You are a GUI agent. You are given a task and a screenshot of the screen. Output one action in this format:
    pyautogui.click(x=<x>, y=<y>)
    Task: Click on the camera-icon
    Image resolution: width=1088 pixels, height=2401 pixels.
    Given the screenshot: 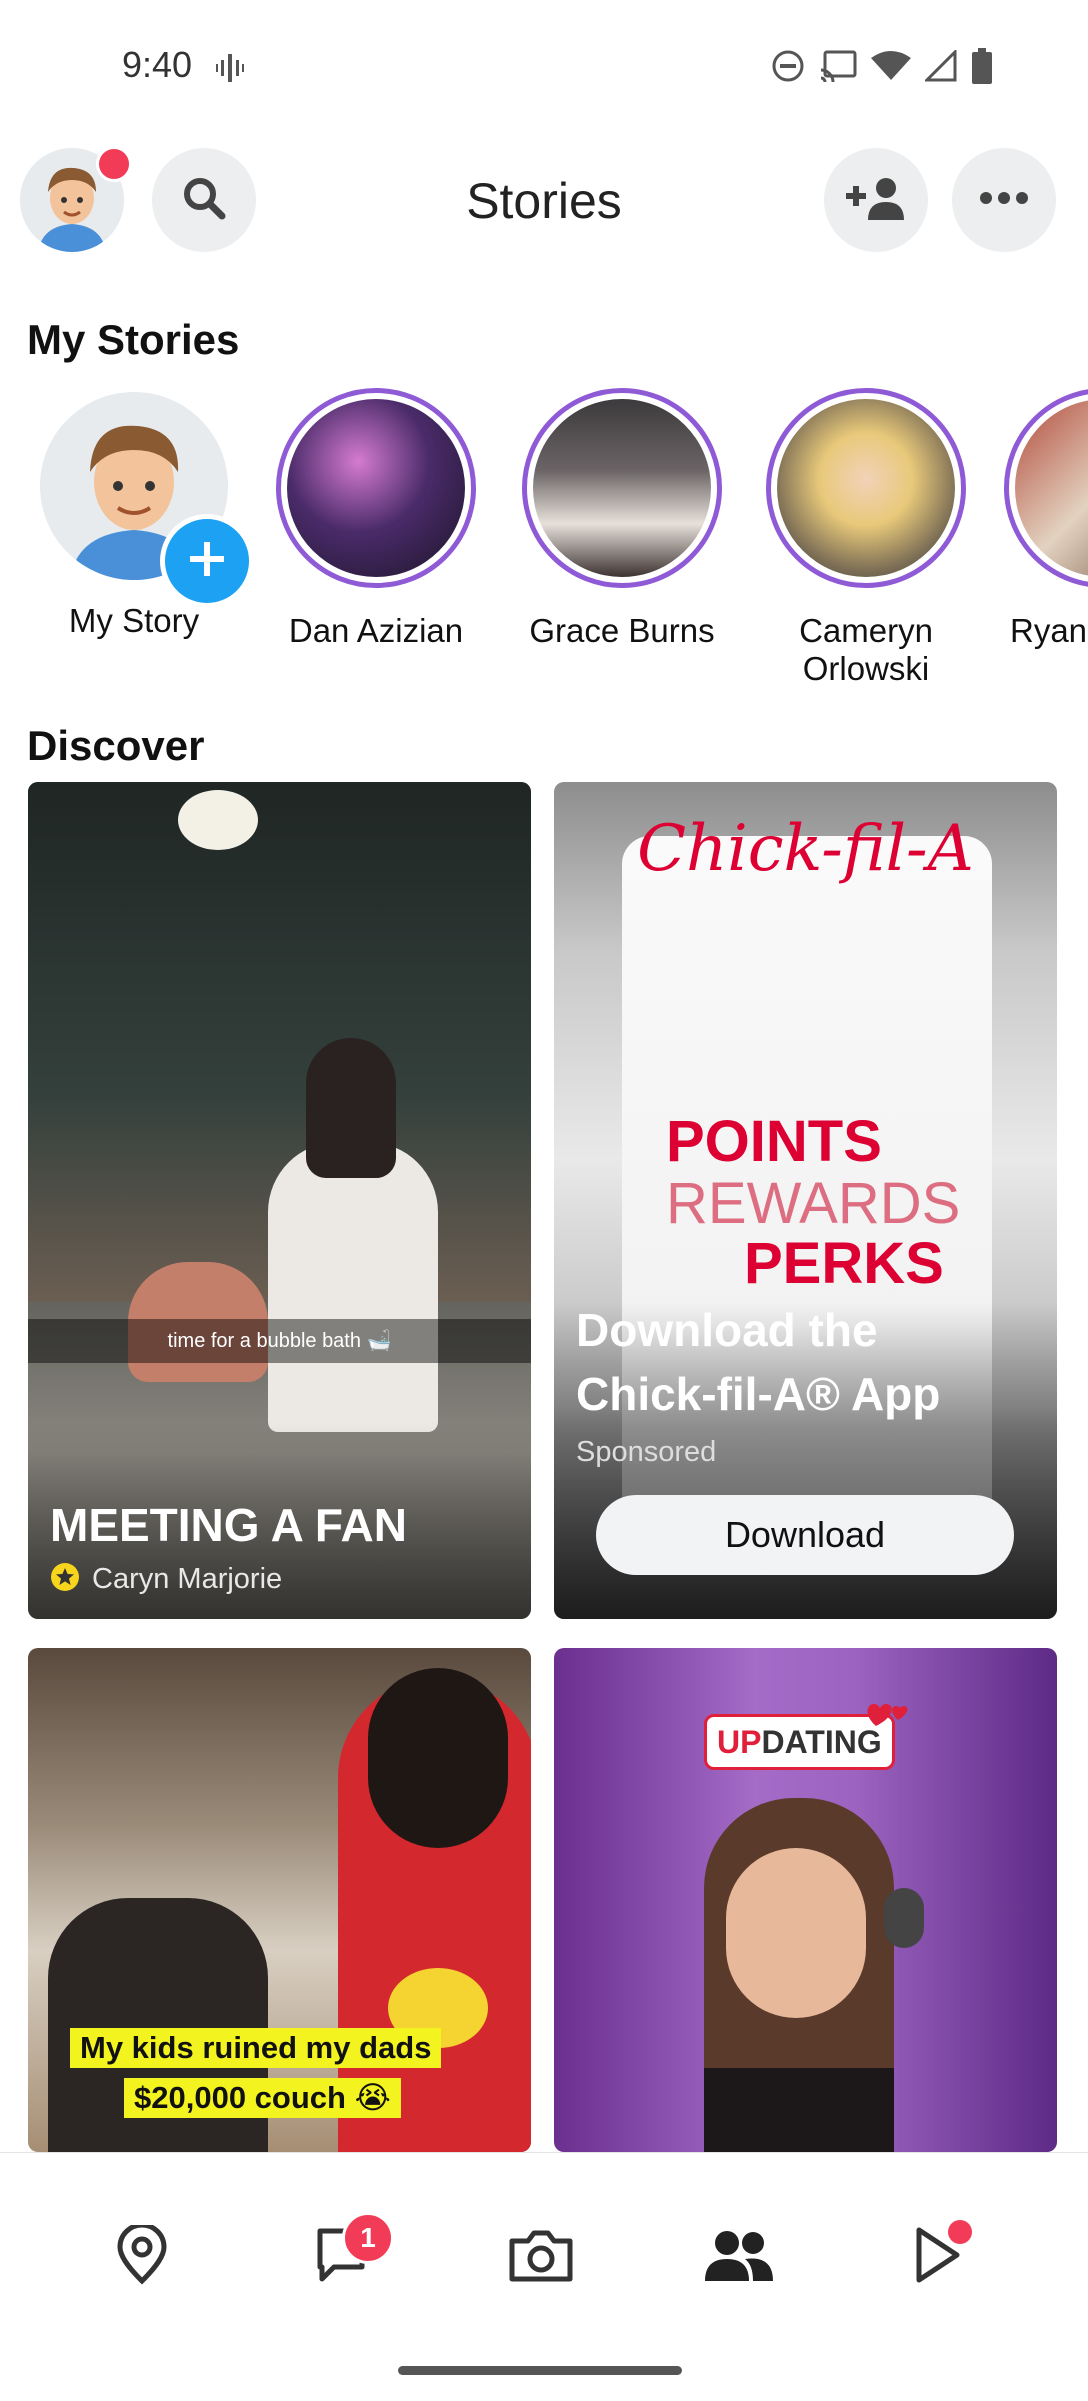 What is the action you would take?
    pyautogui.click(x=541, y=2257)
    